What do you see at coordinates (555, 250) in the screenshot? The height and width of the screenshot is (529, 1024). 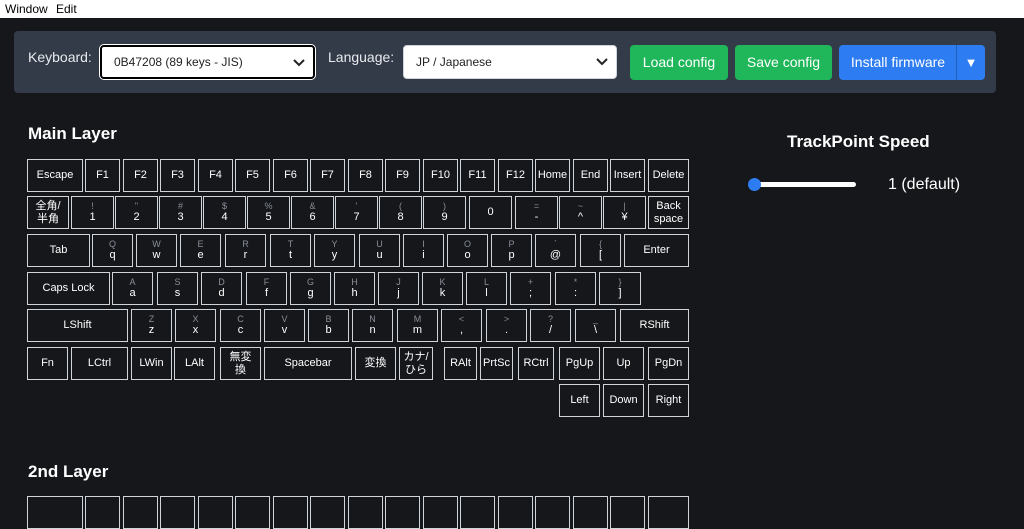 I see `key: ` @` at bounding box center [555, 250].